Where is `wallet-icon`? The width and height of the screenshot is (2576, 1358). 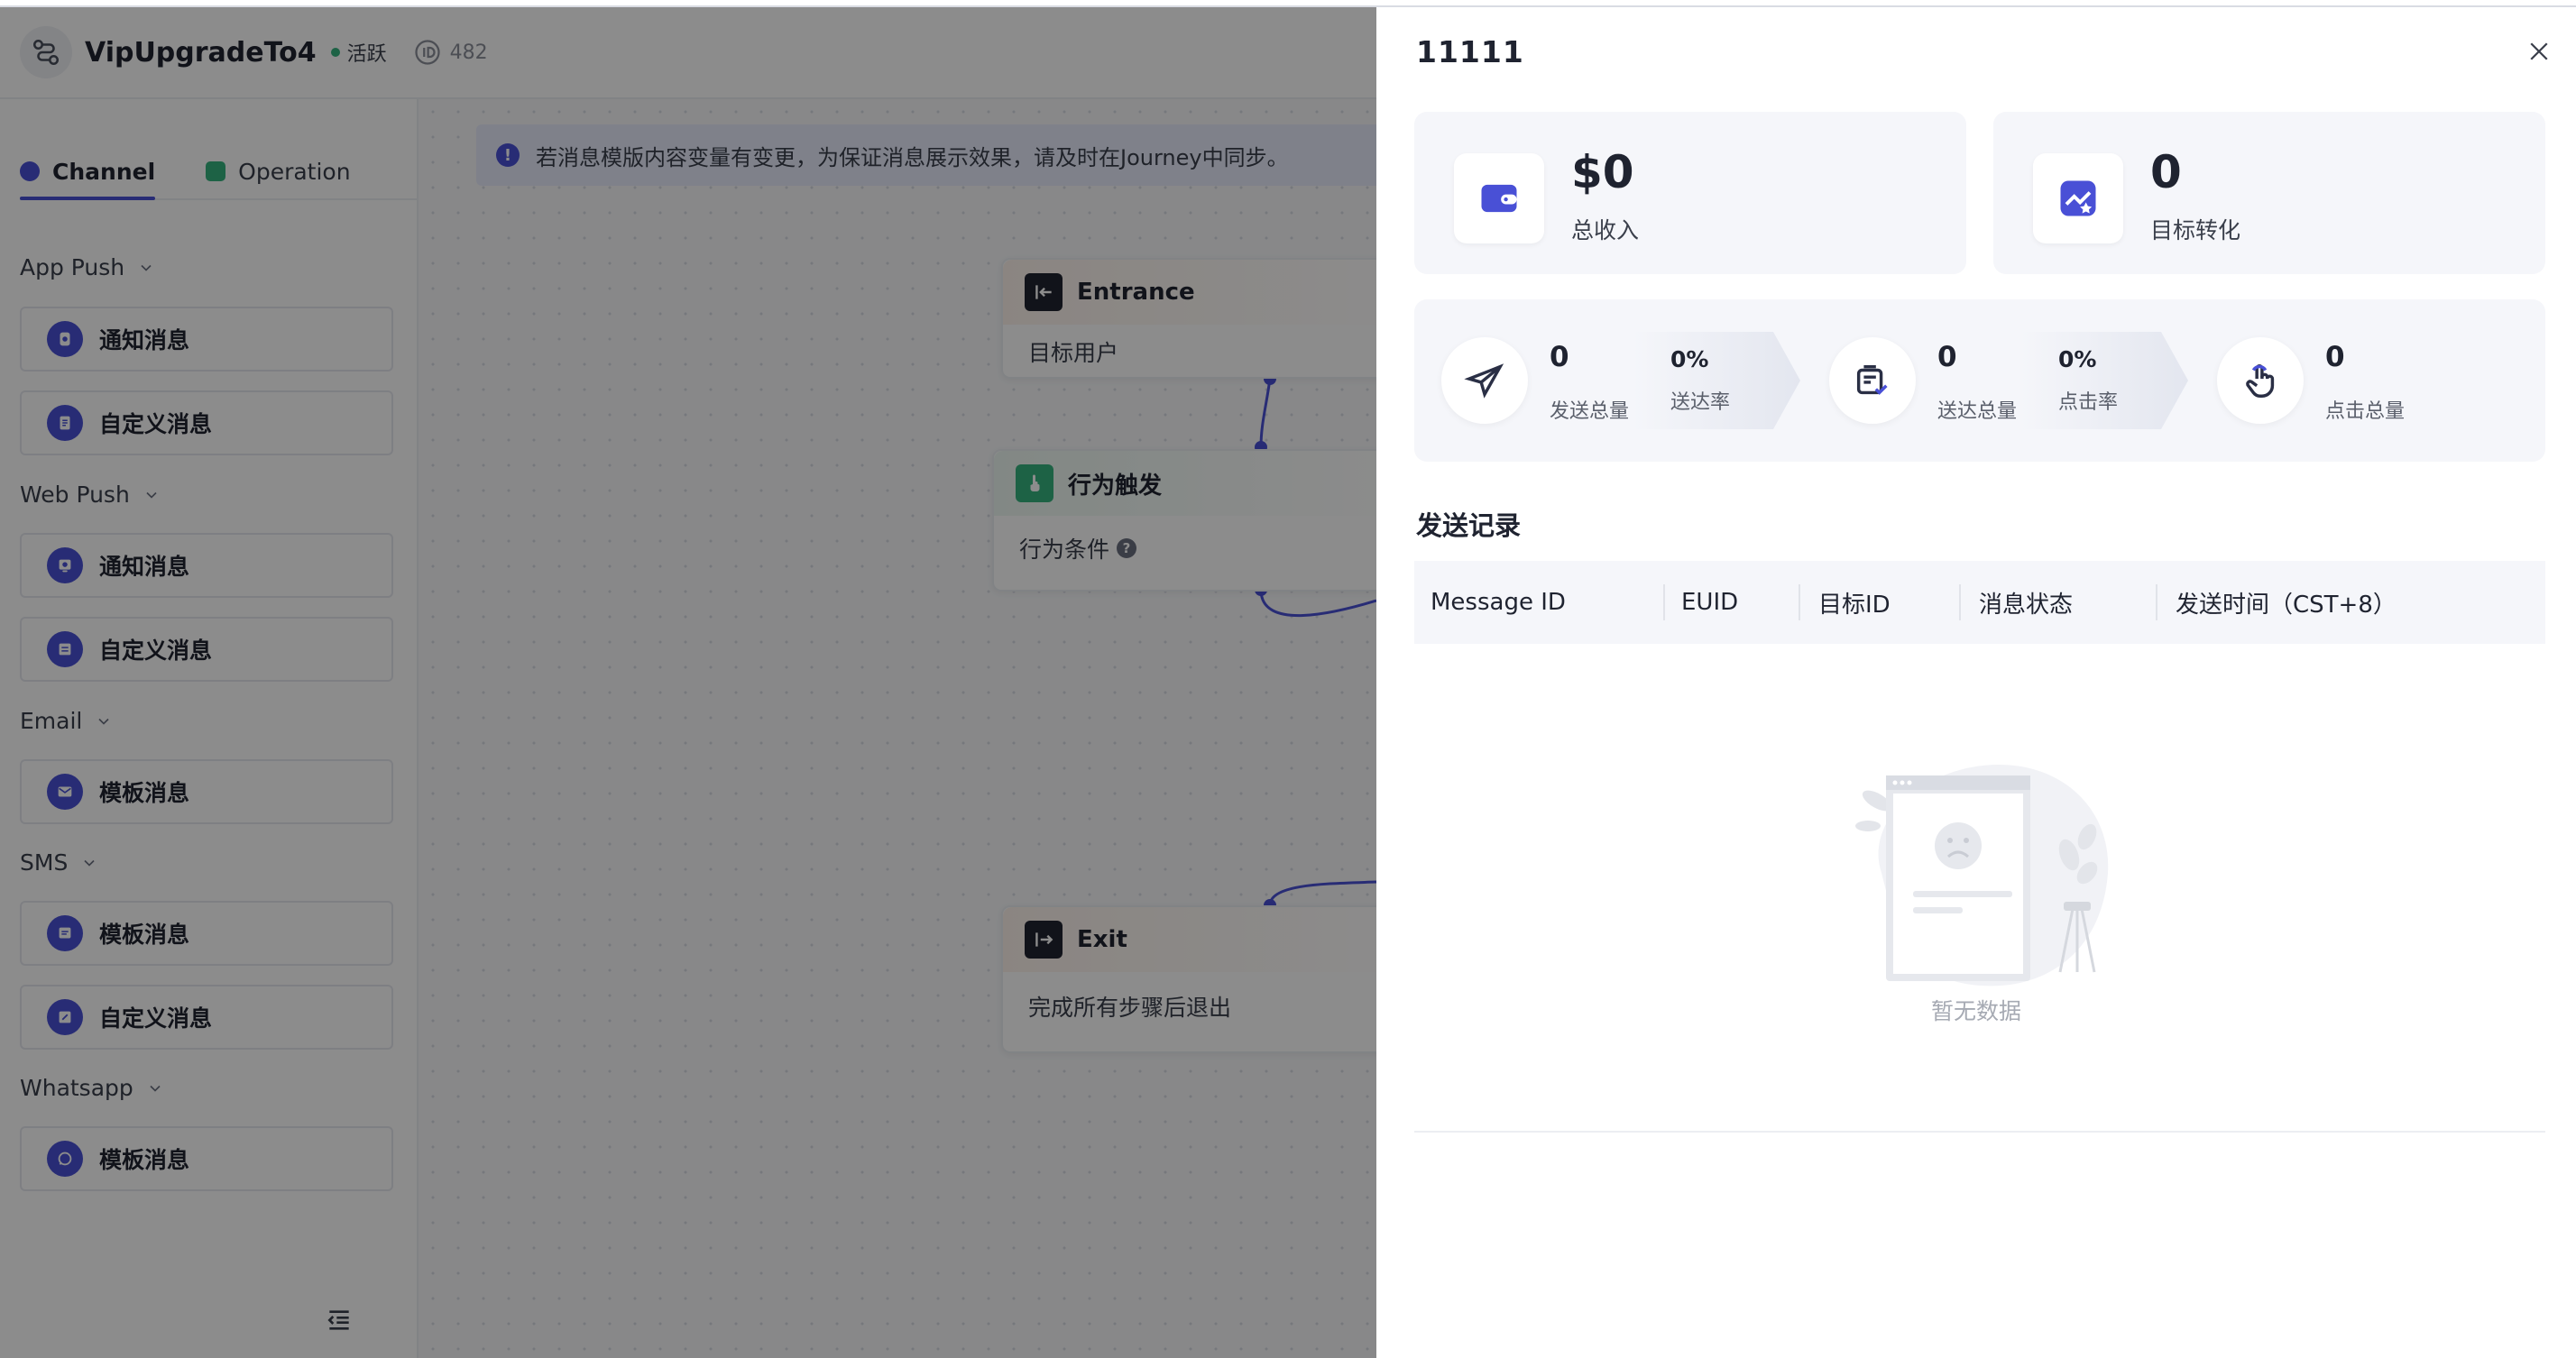
wallet-icon is located at coordinates (1499, 198).